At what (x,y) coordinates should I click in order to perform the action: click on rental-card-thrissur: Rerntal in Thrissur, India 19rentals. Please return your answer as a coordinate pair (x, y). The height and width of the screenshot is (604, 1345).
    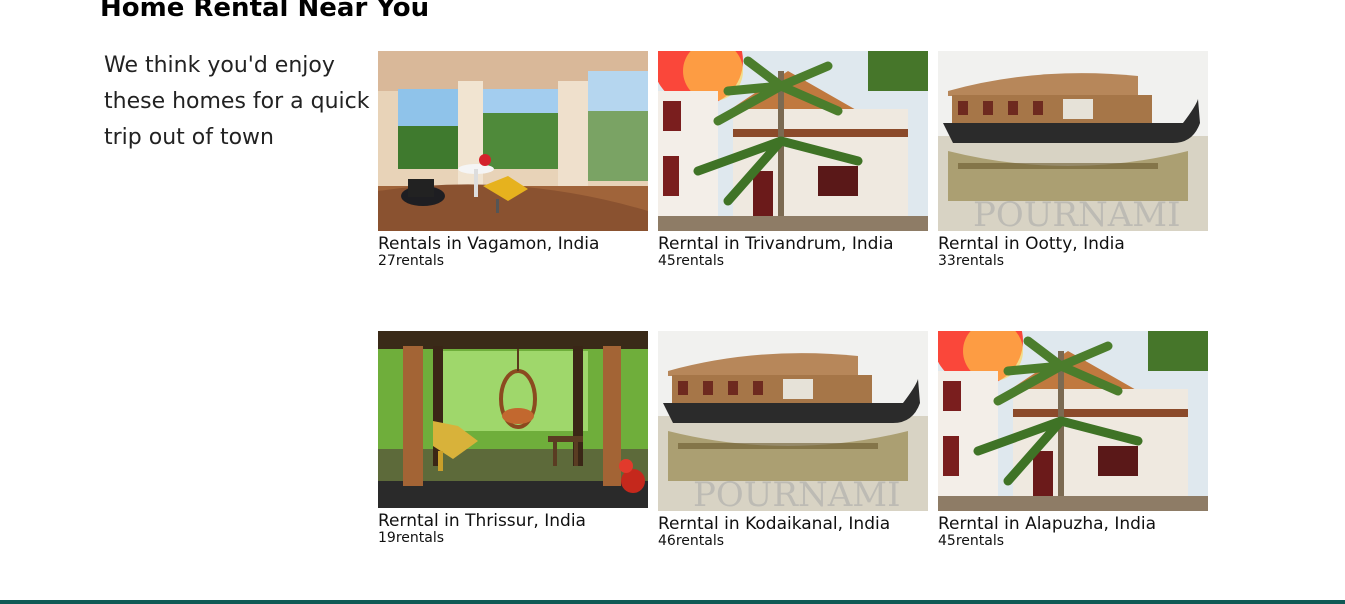
    Looking at the image, I should click on (513, 438).